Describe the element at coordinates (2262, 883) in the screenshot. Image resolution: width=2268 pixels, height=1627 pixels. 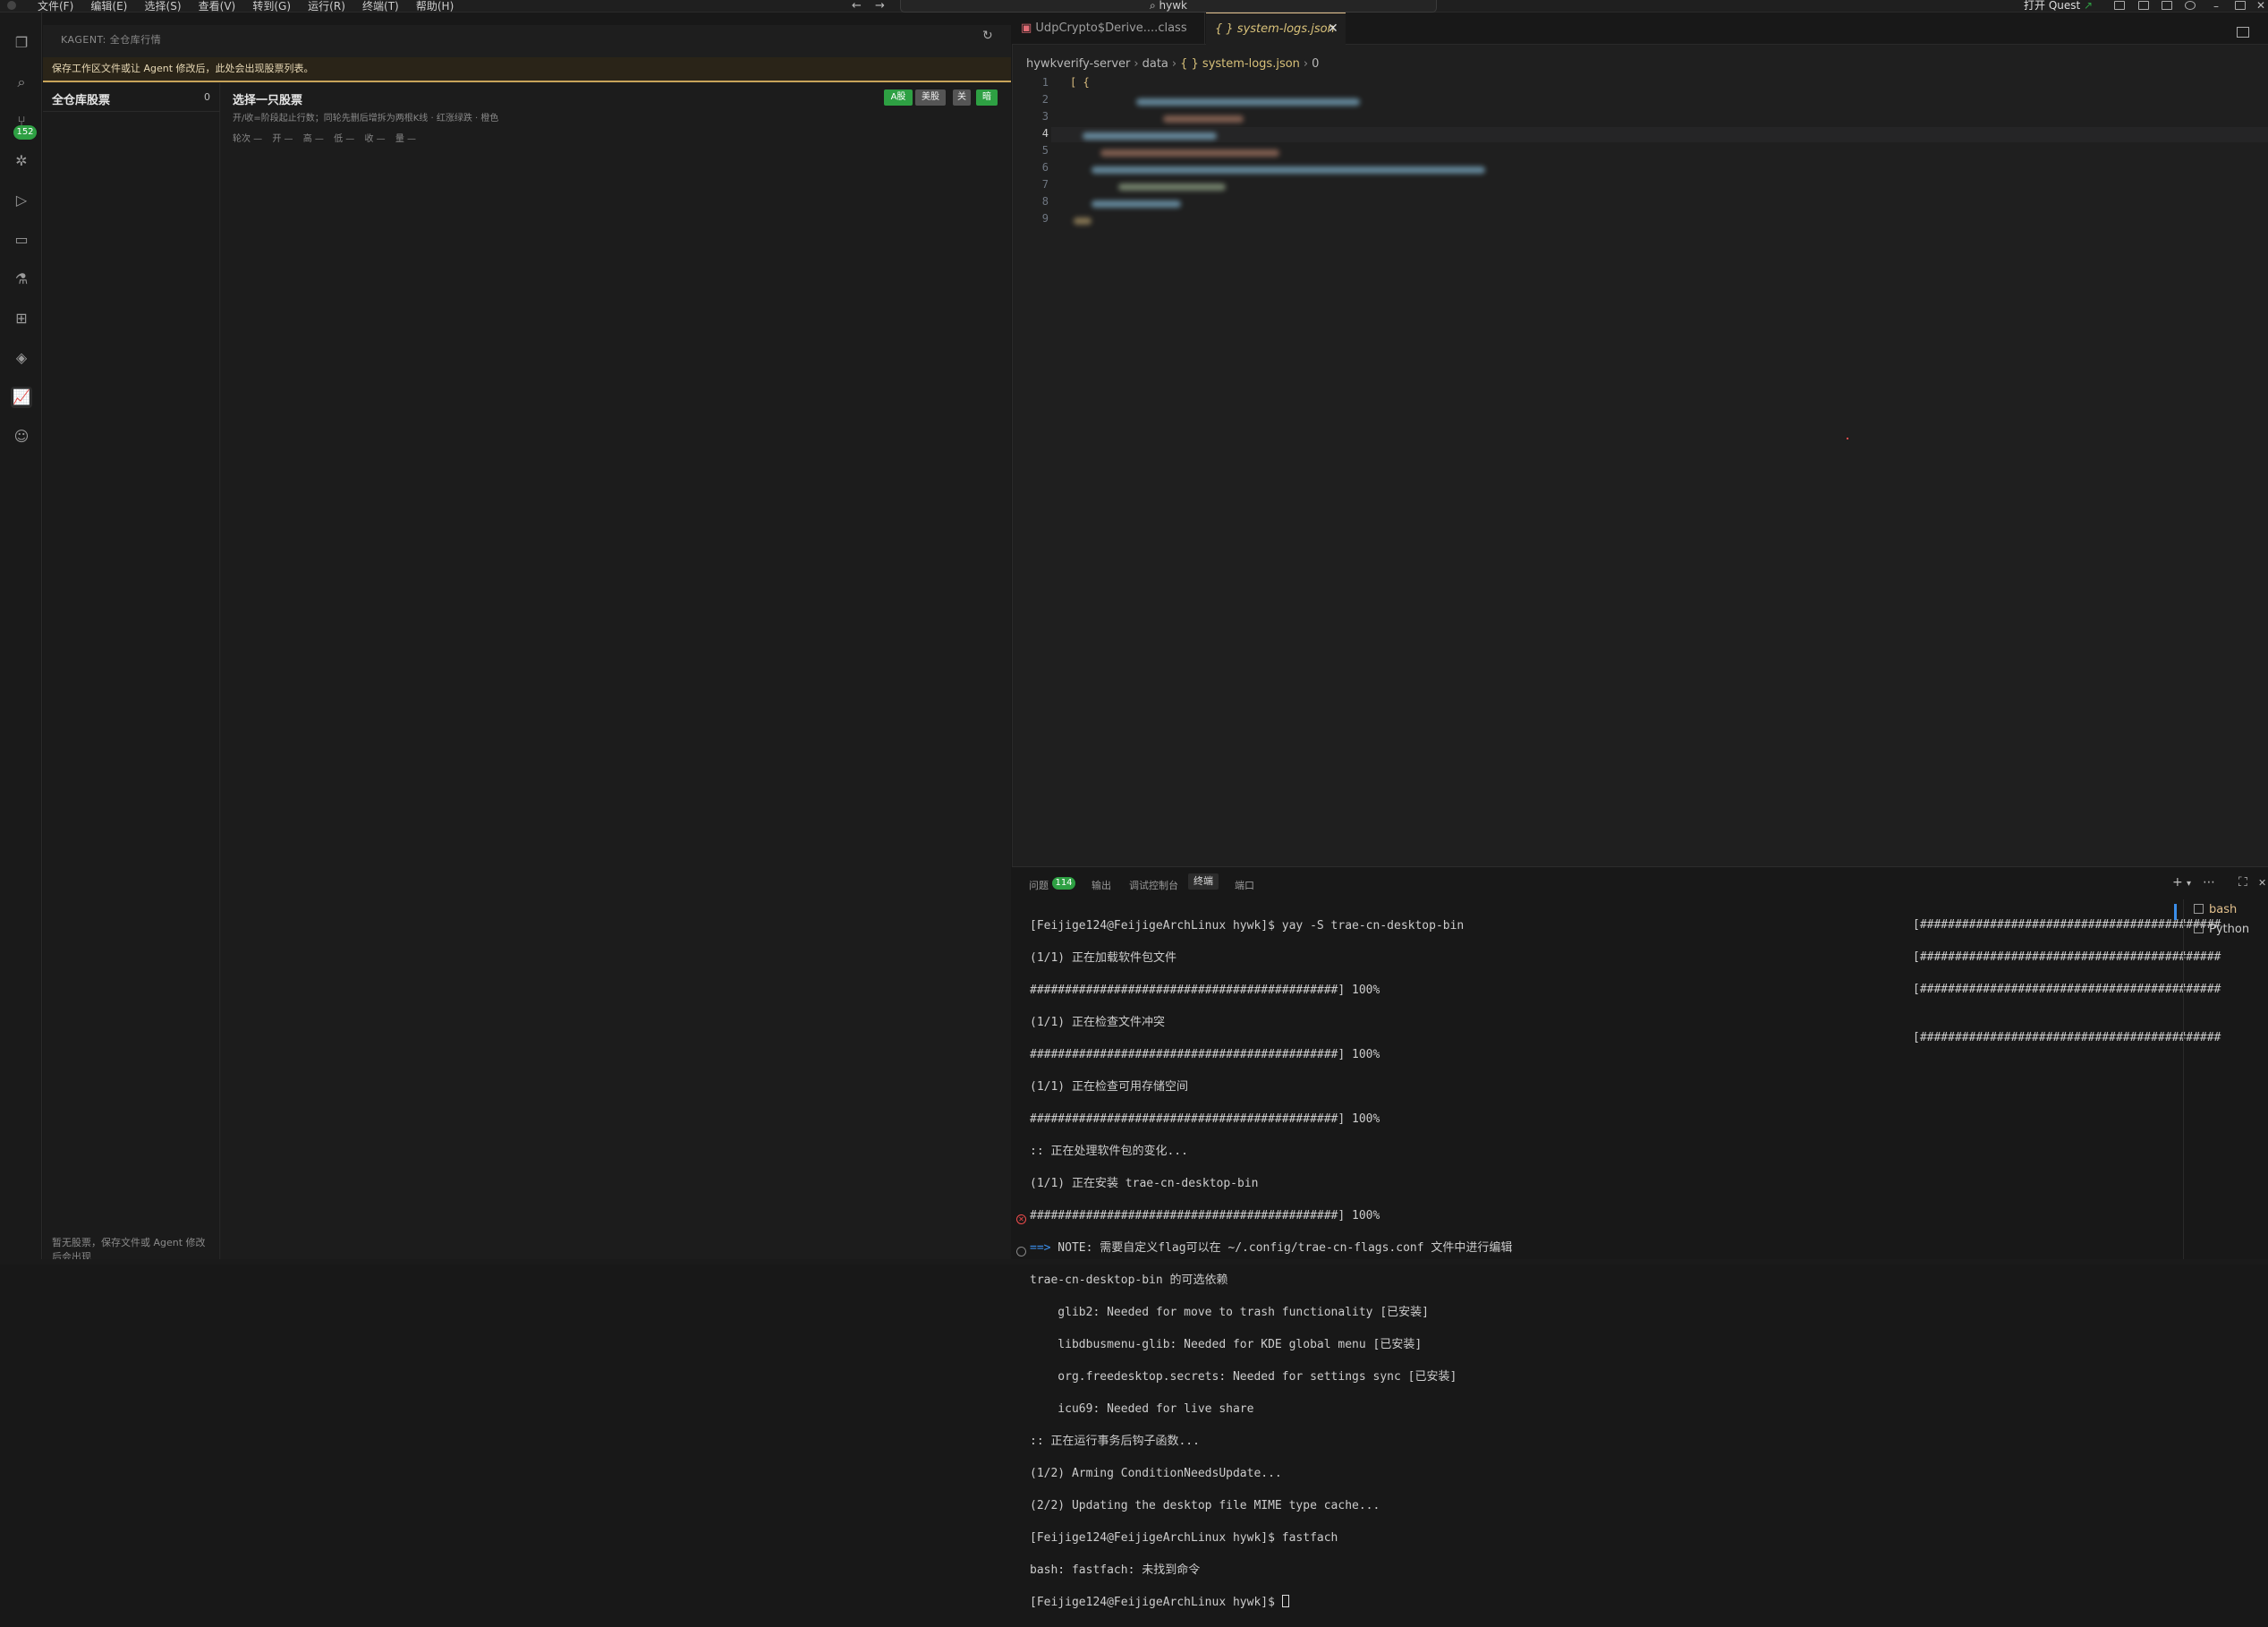
I see `close-panel-icon: ✕` at that location.